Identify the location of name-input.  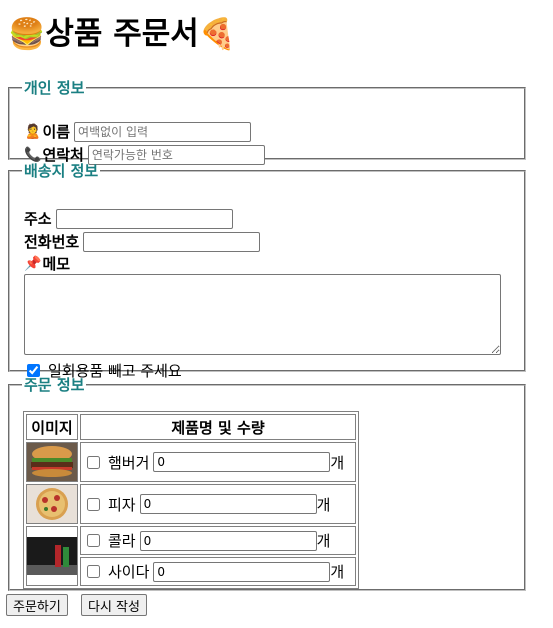
(163, 131).